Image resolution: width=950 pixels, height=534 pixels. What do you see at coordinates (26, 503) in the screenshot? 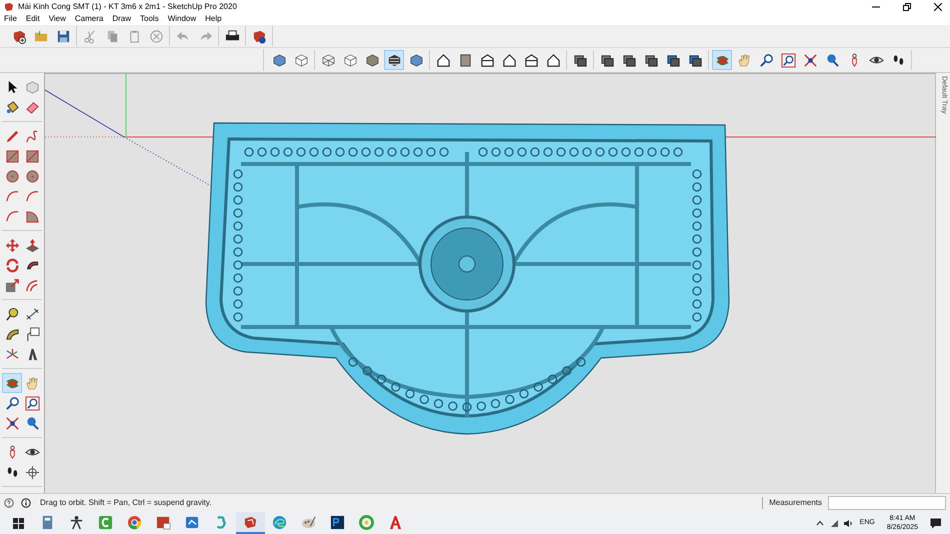
I see `info-icon` at bounding box center [26, 503].